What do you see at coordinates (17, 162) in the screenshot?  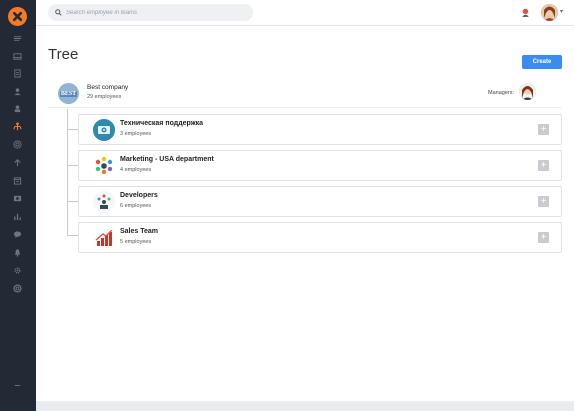 I see `upload-icon` at bounding box center [17, 162].